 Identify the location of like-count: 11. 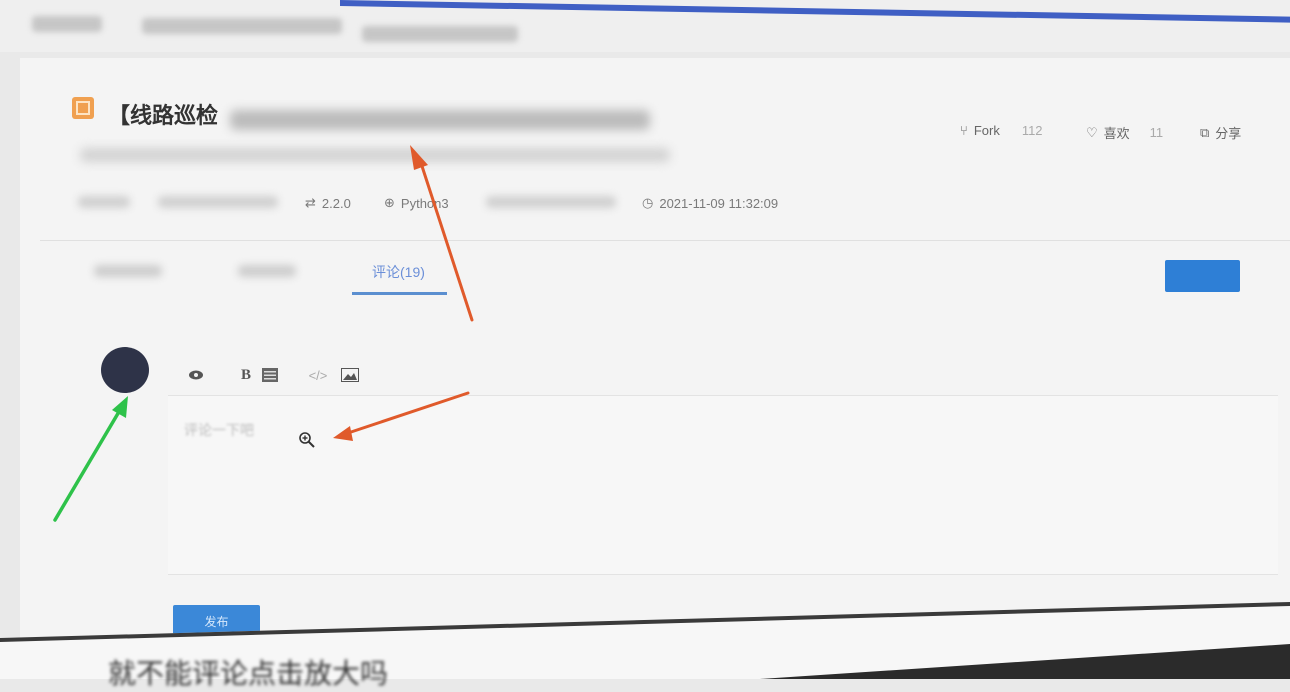
(1156, 132).